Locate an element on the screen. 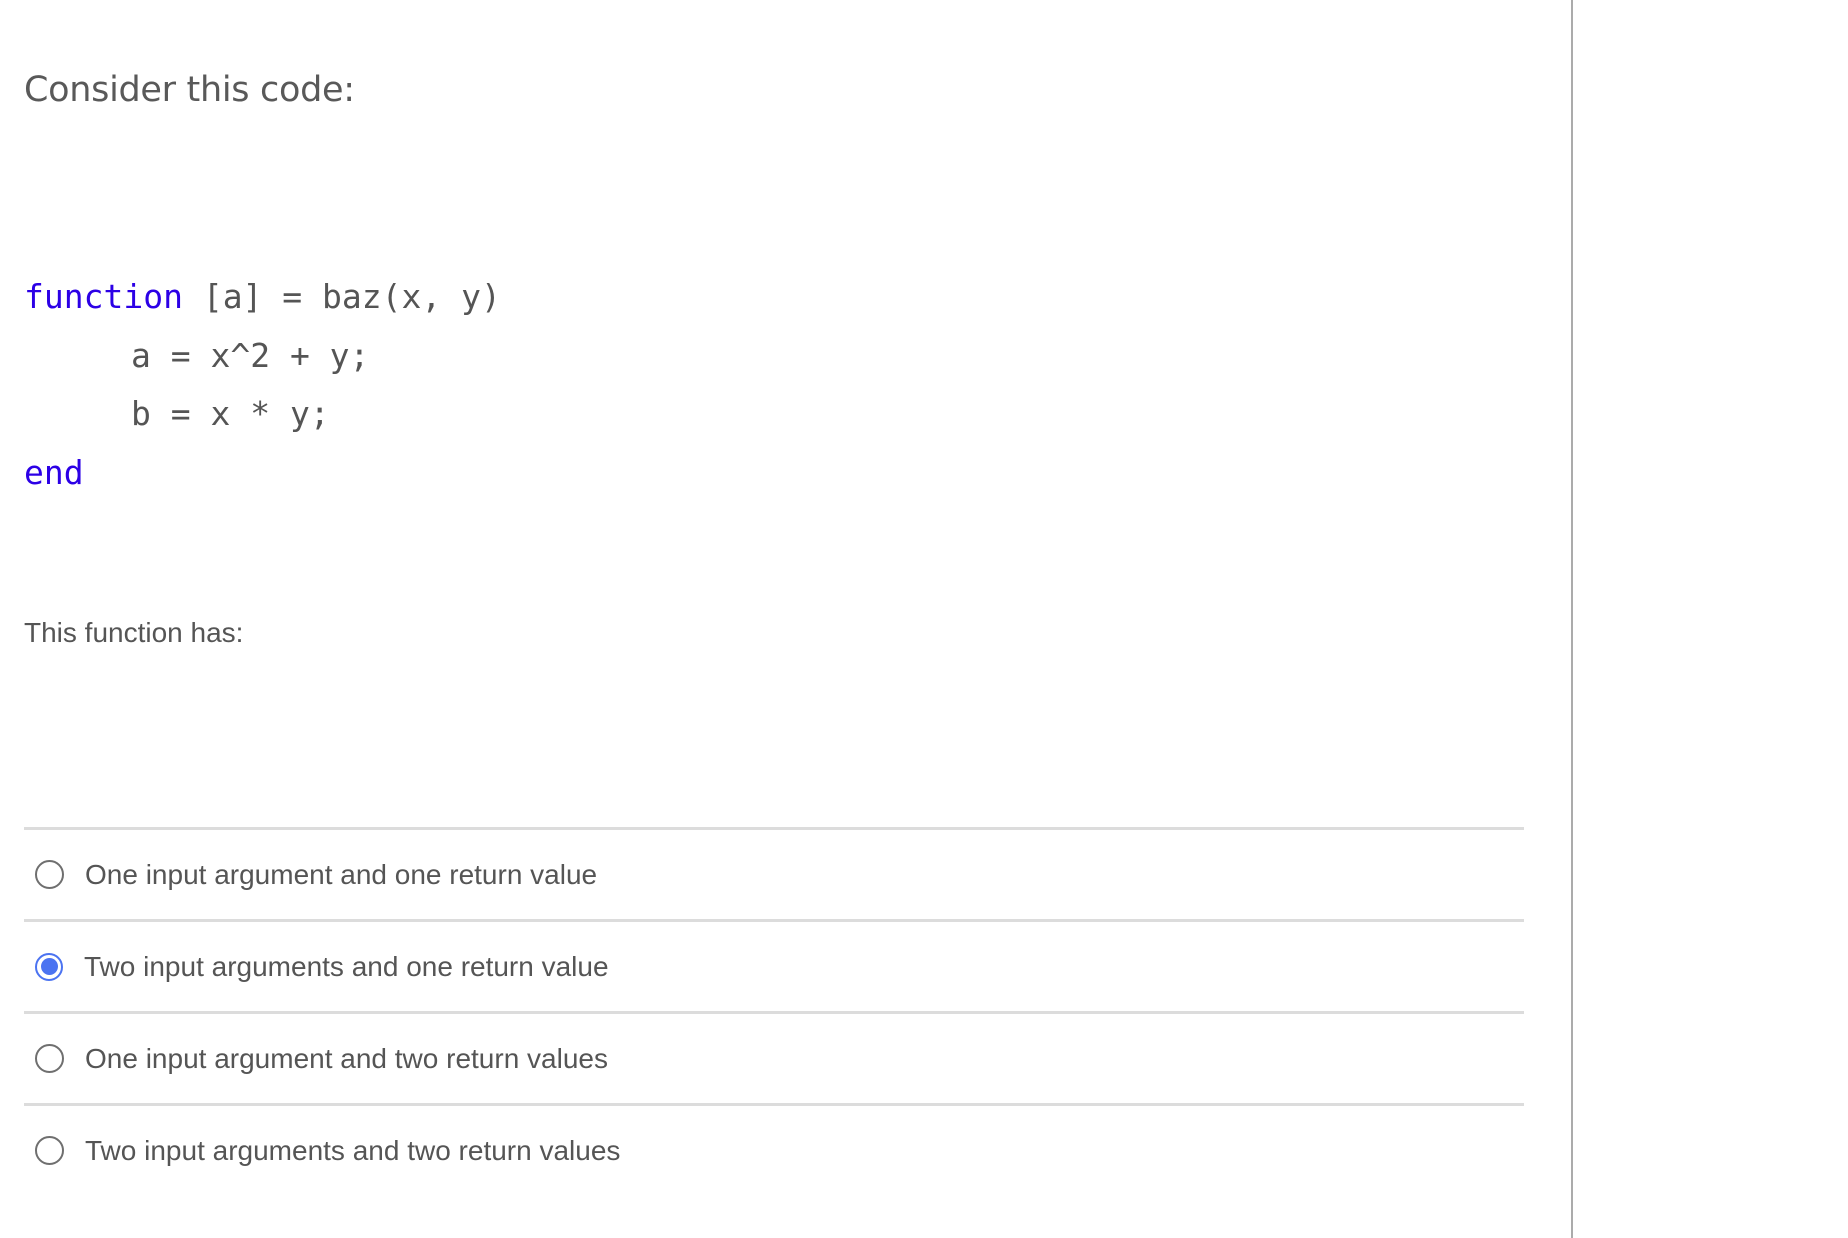  code-line-2: a = x^2 + y; is located at coordinates (262, 356).